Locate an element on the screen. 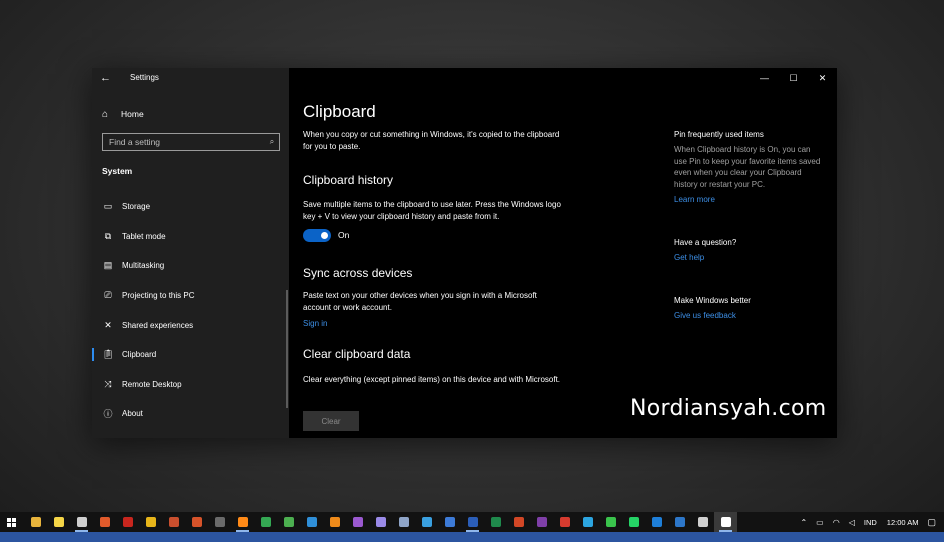 The width and height of the screenshot is (944, 542). sidebar-item-label: Shared experiences is located at coordinates (158, 325).